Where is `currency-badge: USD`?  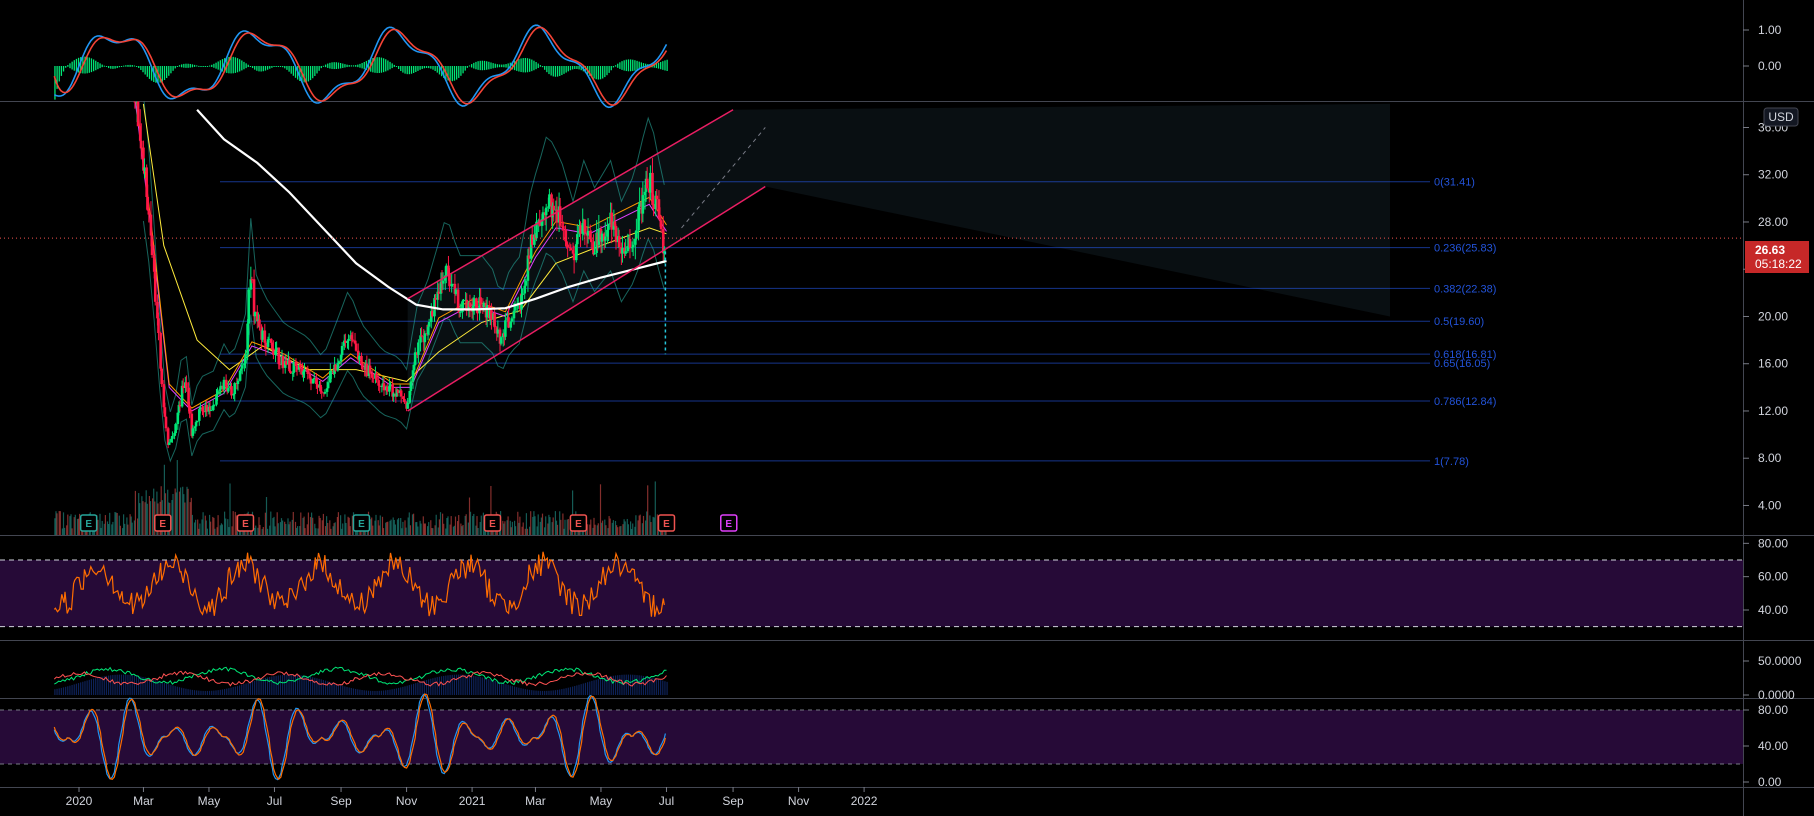
currency-badge: USD is located at coordinates (1781, 117).